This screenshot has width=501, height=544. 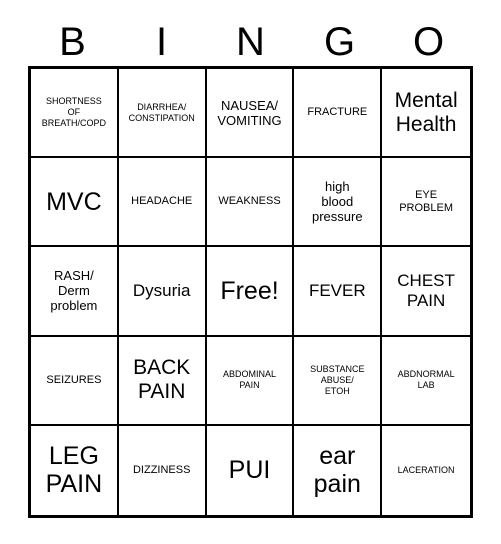 I want to click on bingo-cell: ABDOMINAL PAIN, so click(x=250, y=381).